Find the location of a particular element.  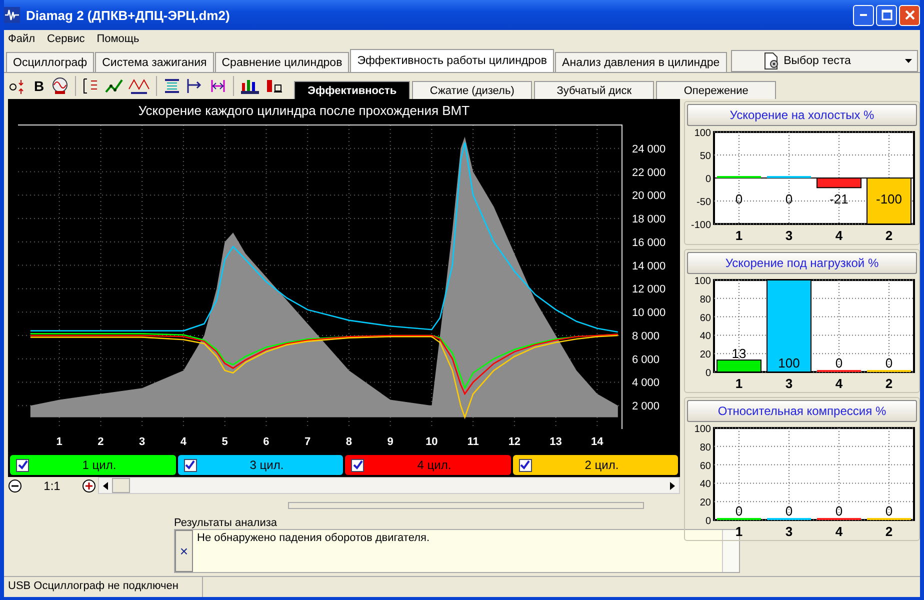

menu-item: Помощь is located at coordinates (118, 40).